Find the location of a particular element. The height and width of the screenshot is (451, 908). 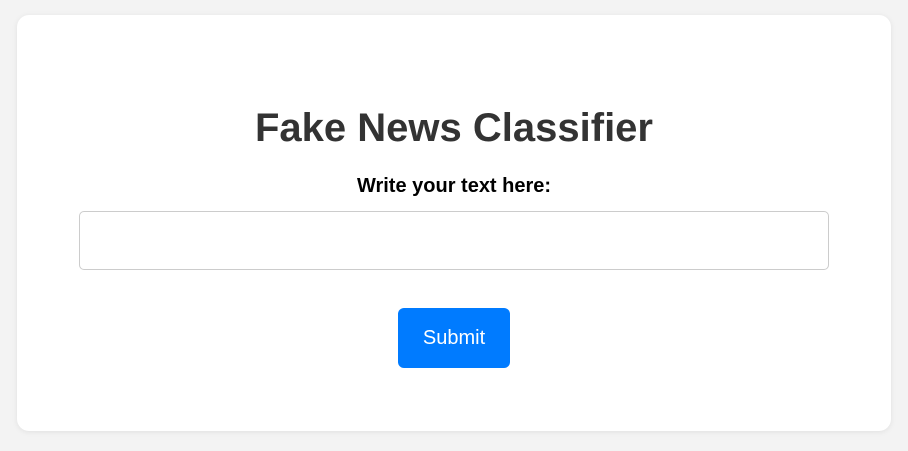

page-title: Fake News Classifier is located at coordinates (454, 128).